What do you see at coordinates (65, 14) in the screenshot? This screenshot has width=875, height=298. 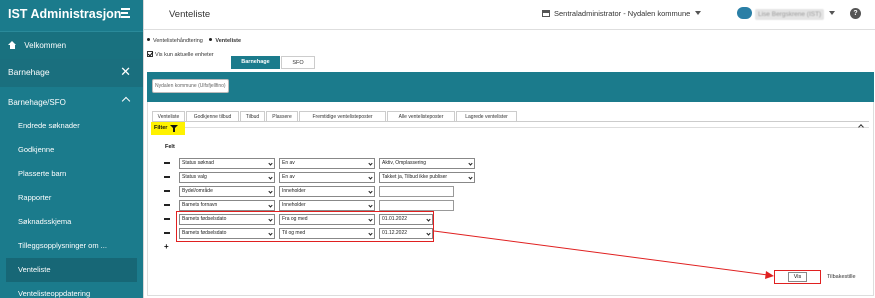 I see `app-title: IST Administrasjon` at bounding box center [65, 14].